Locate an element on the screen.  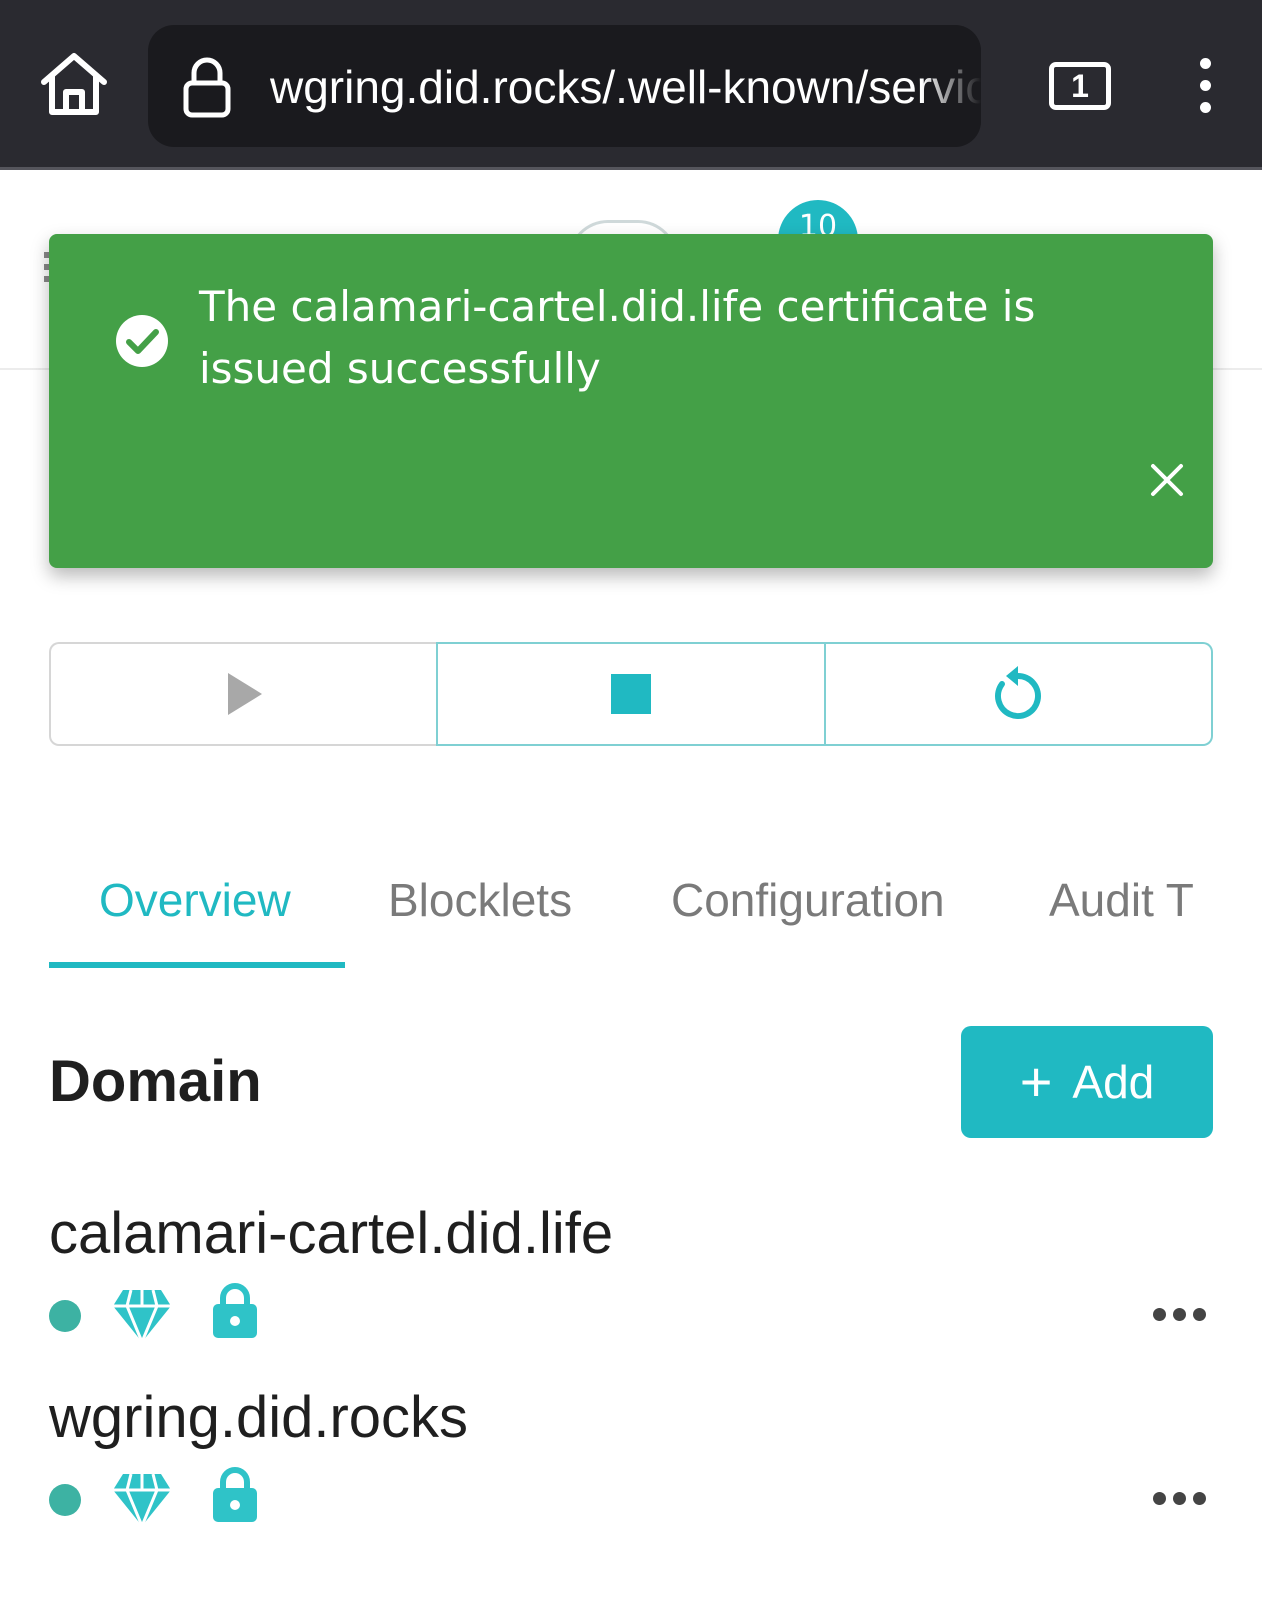
tab-bar: Overview Blocklets Configuration Audit T is located at coordinates (655, 915).